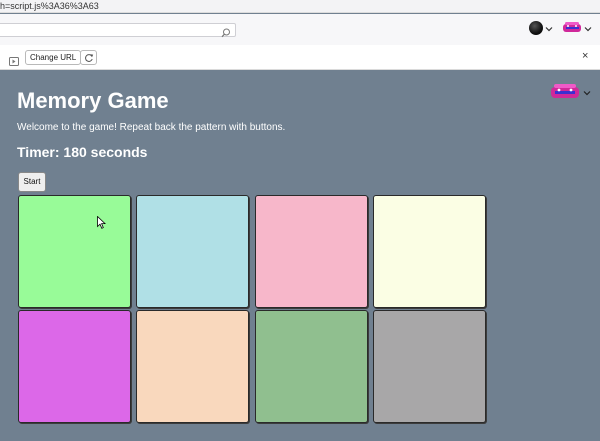 This screenshot has width=600, height=441. I want to click on close-icon: ×, so click(586, 56).